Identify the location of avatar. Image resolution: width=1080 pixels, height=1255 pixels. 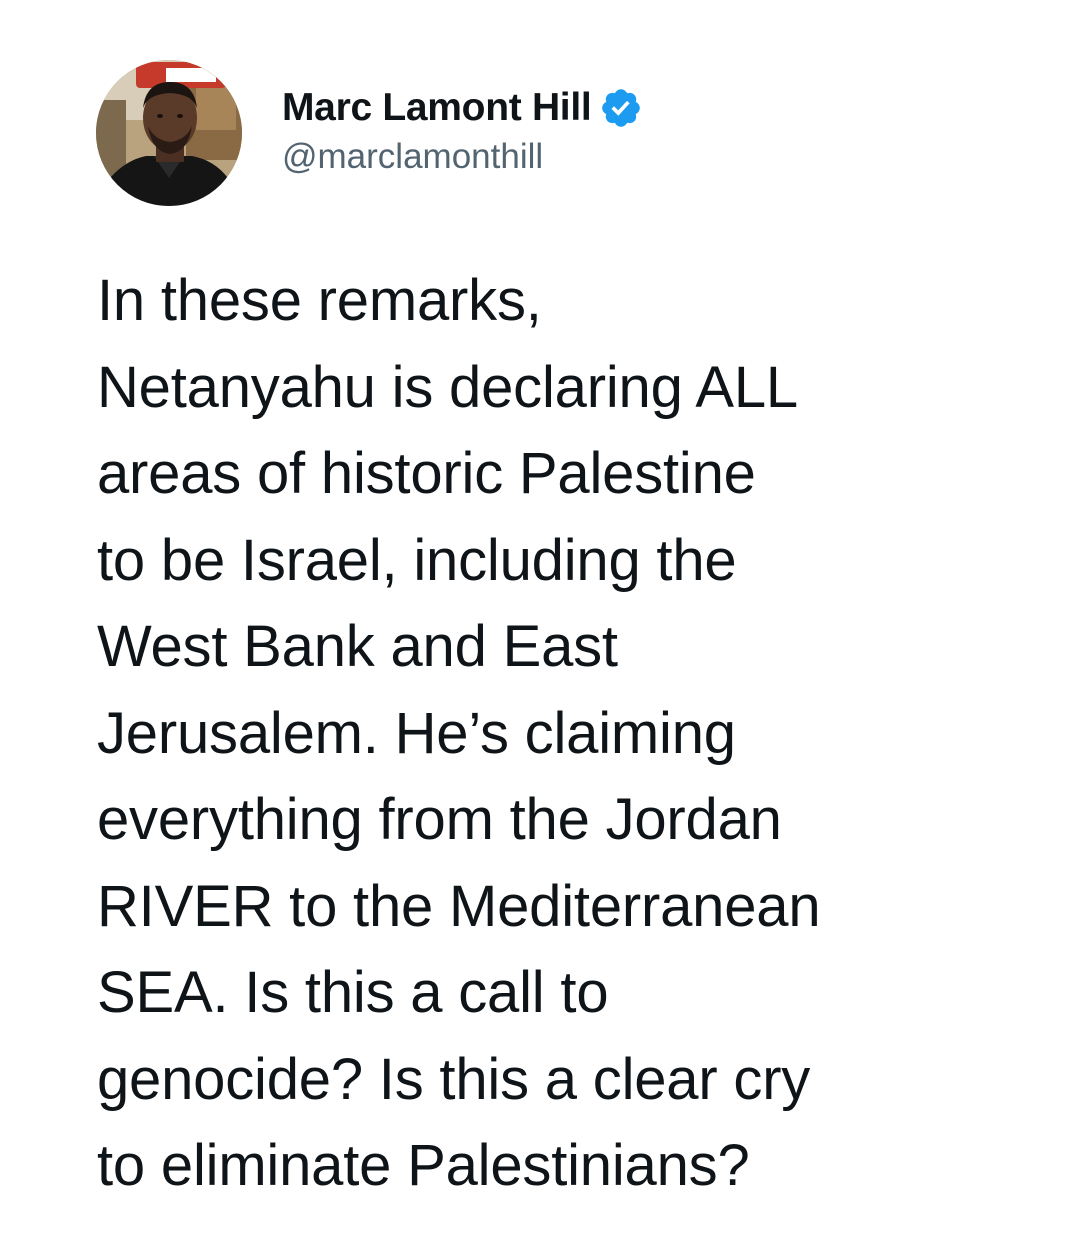
(169, 133).